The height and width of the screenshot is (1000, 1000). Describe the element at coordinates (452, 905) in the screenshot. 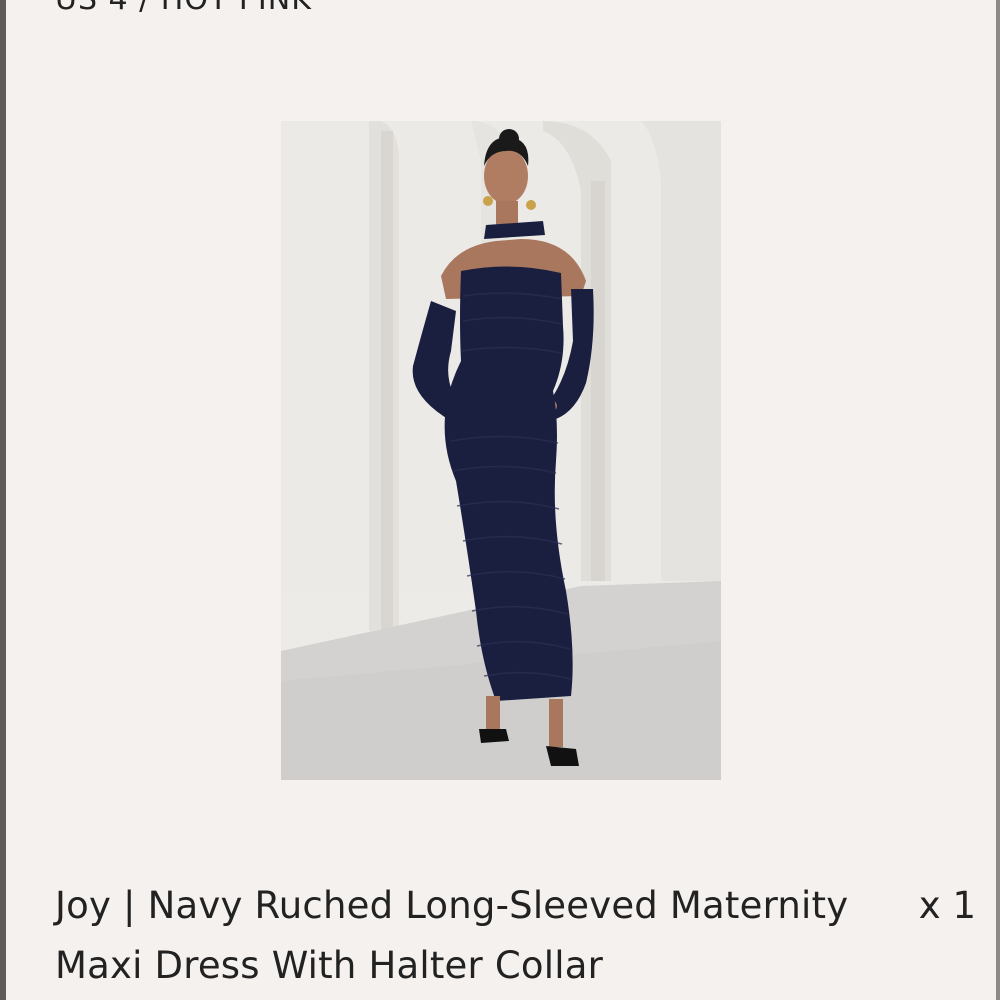

I see `product-title-line-1: Joy | Navy Ruched Long-Sleeved Maternity` at that location.